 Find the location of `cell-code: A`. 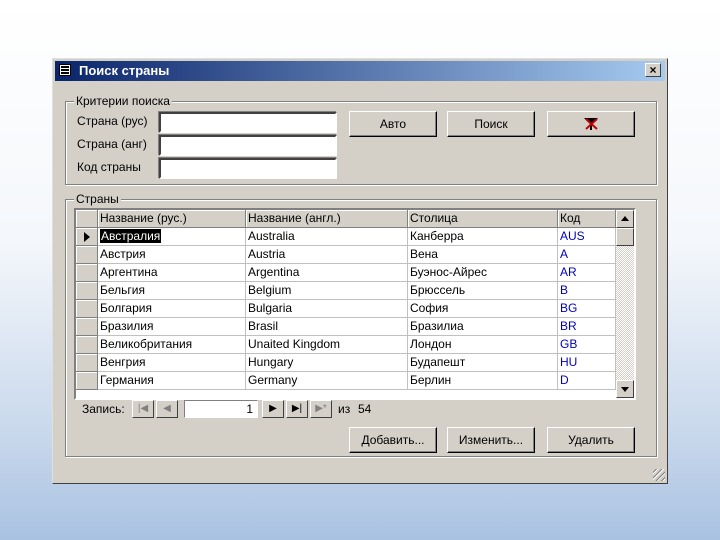

cell-code: A is located at coordinates (587, 255).